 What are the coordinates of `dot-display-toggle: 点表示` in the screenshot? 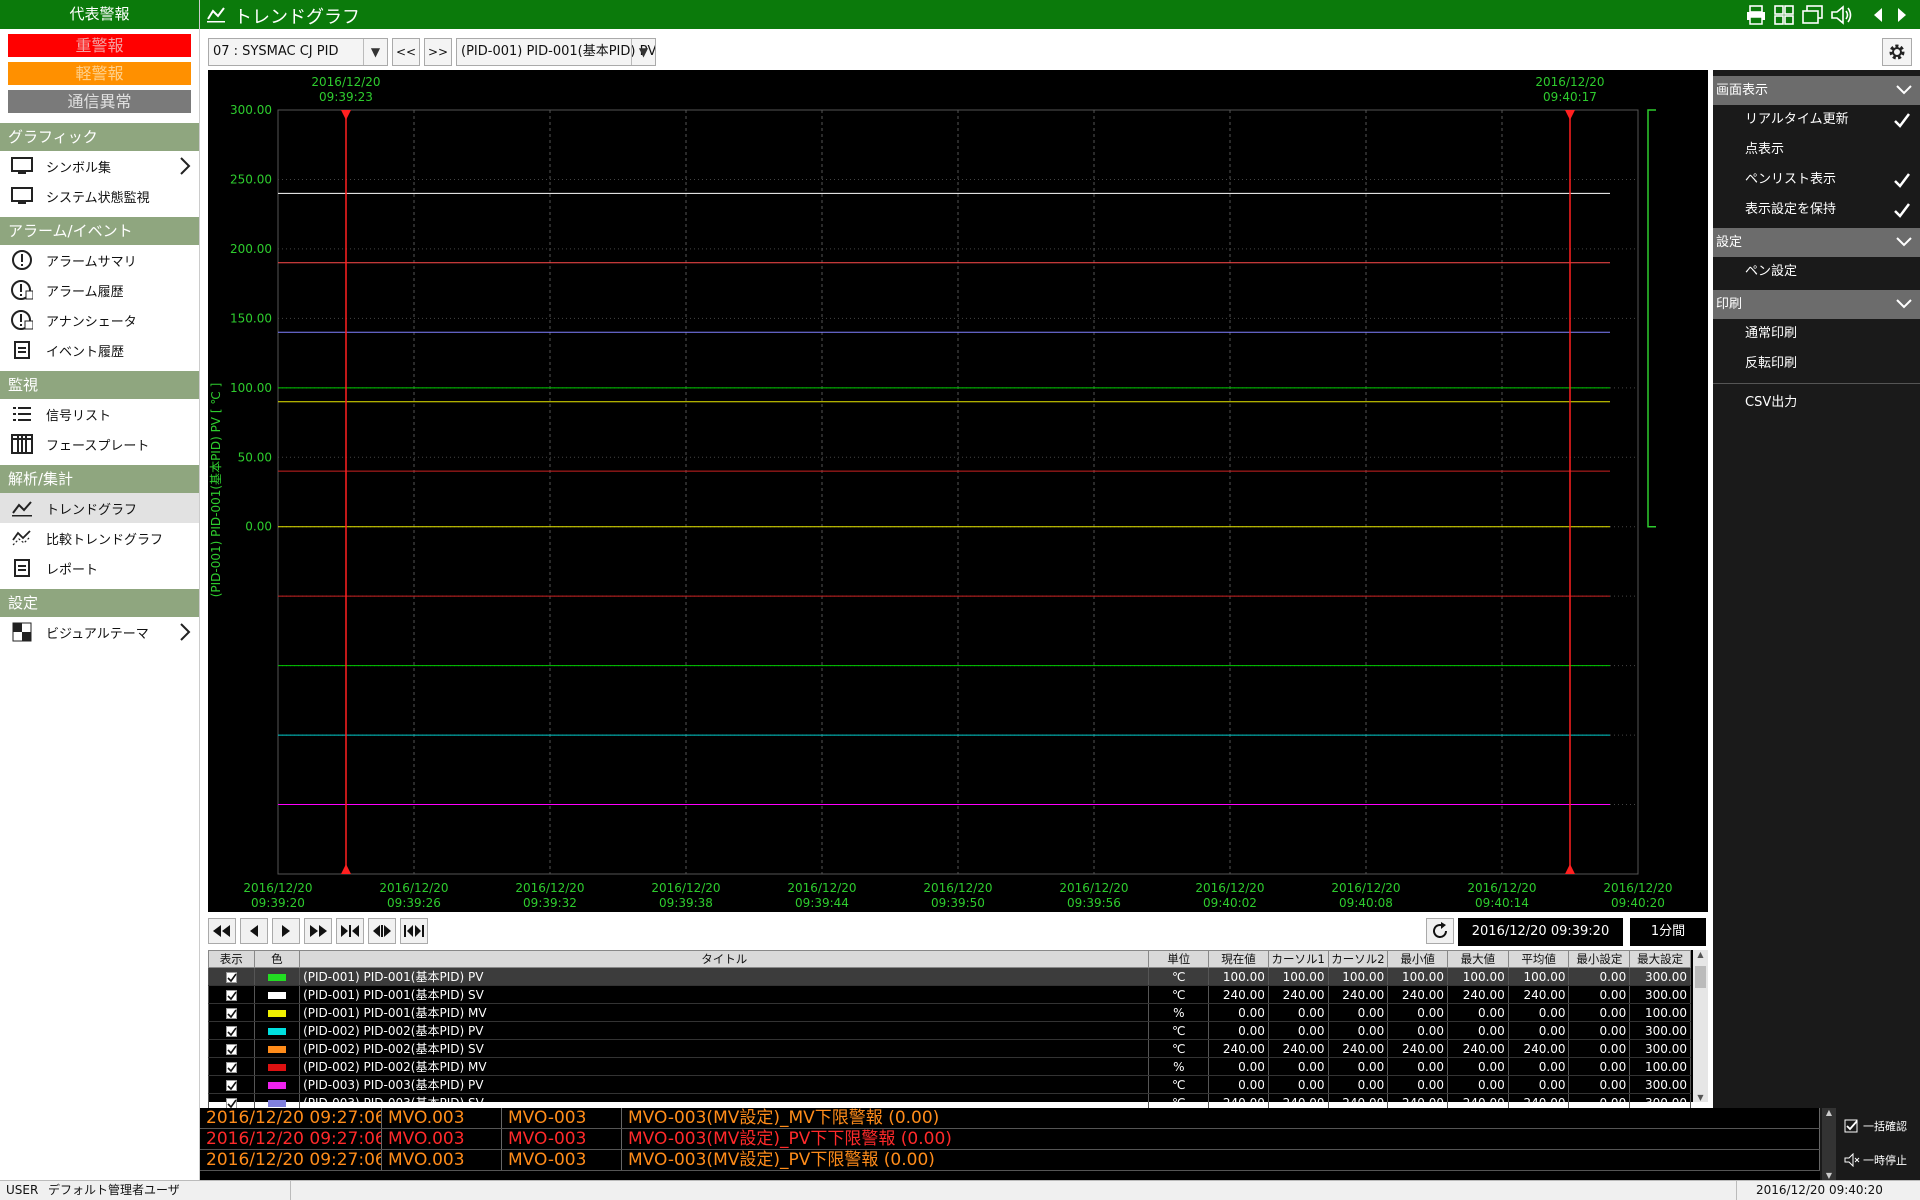 It's located at (1816, 150).